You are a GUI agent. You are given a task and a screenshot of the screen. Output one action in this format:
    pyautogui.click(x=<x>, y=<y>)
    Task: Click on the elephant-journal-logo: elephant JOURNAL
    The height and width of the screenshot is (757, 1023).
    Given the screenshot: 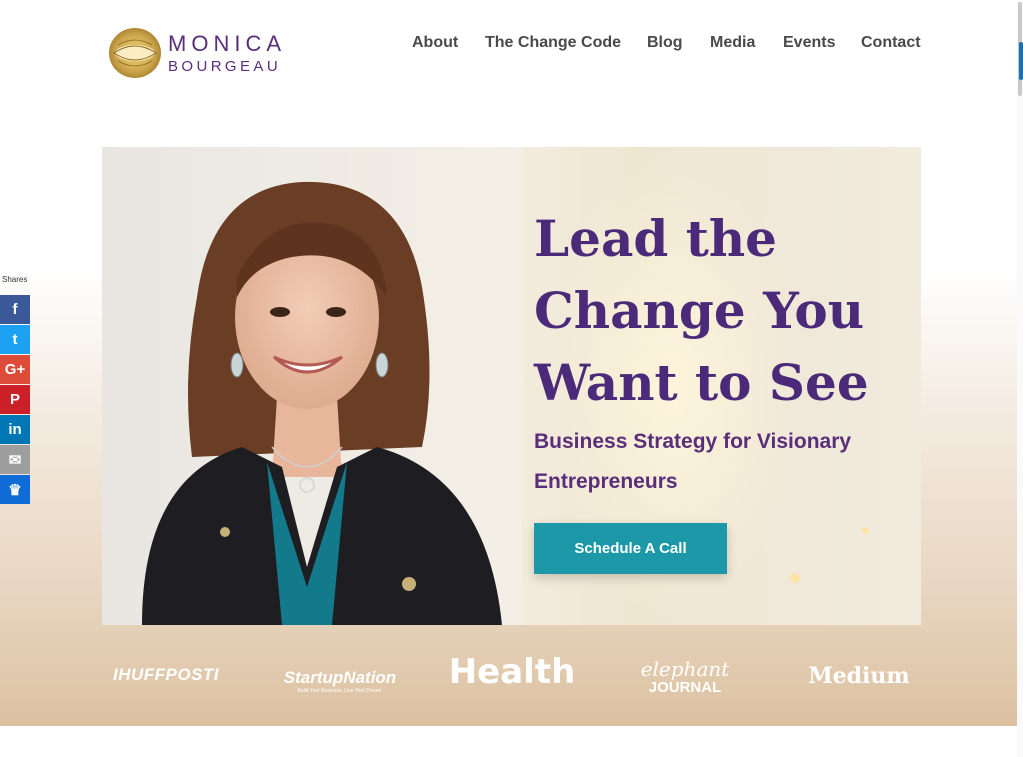 What is the action you would take?
    pyautogui.click(x=685, y=672)
    